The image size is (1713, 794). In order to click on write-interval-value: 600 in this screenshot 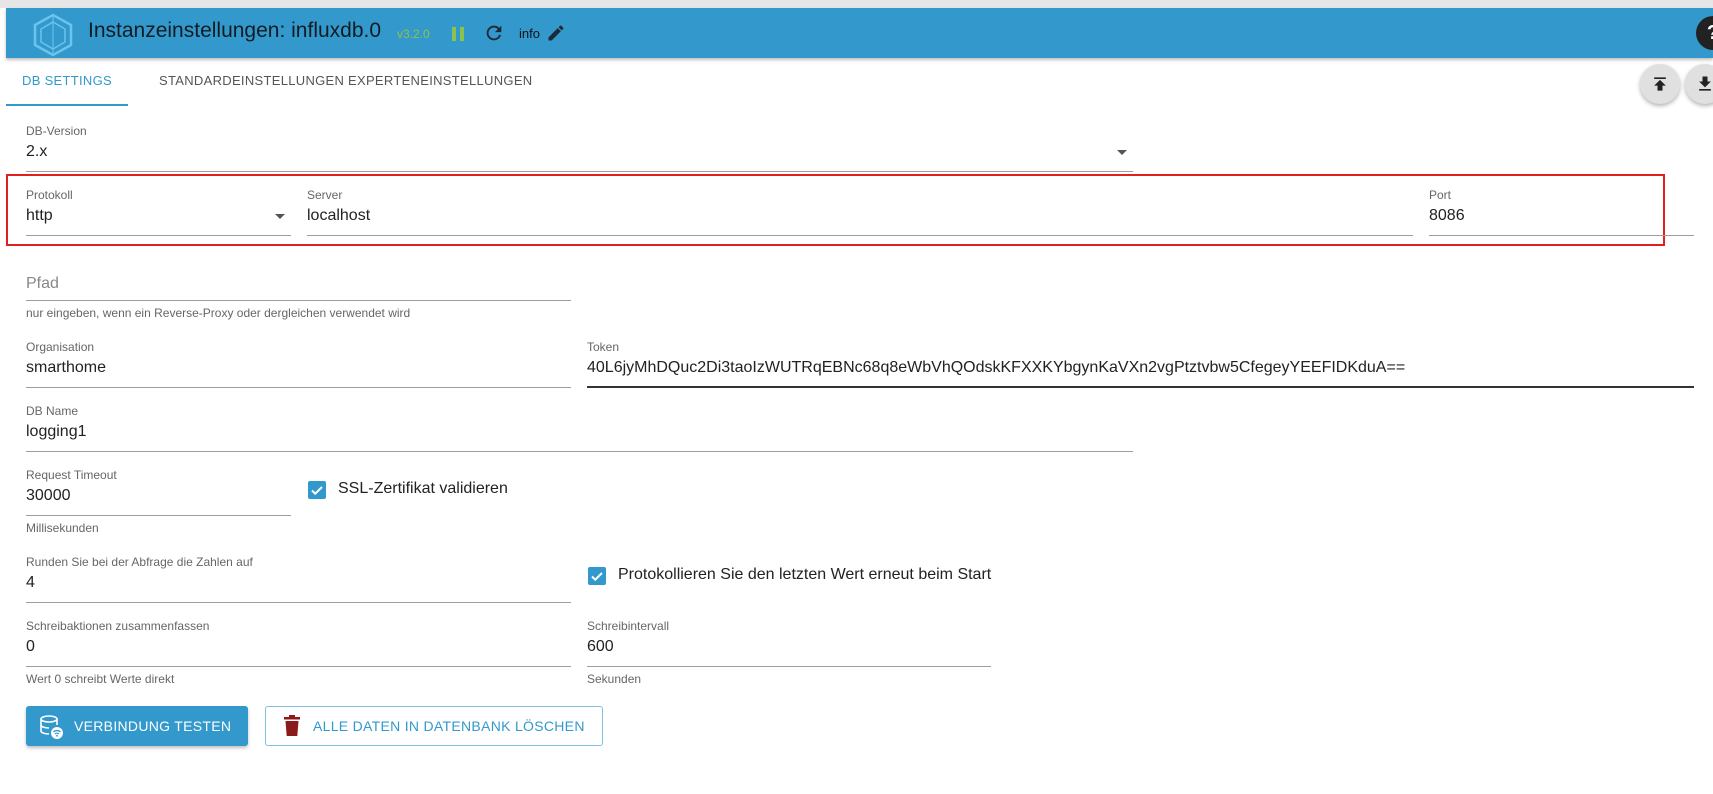, I will do `click(600, 646)`.